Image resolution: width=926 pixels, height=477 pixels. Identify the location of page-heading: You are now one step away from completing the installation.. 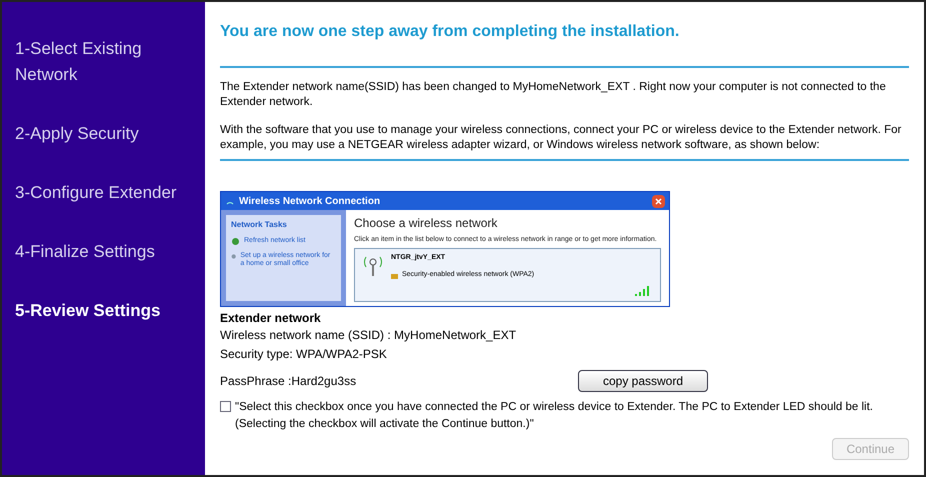
(450, 32).